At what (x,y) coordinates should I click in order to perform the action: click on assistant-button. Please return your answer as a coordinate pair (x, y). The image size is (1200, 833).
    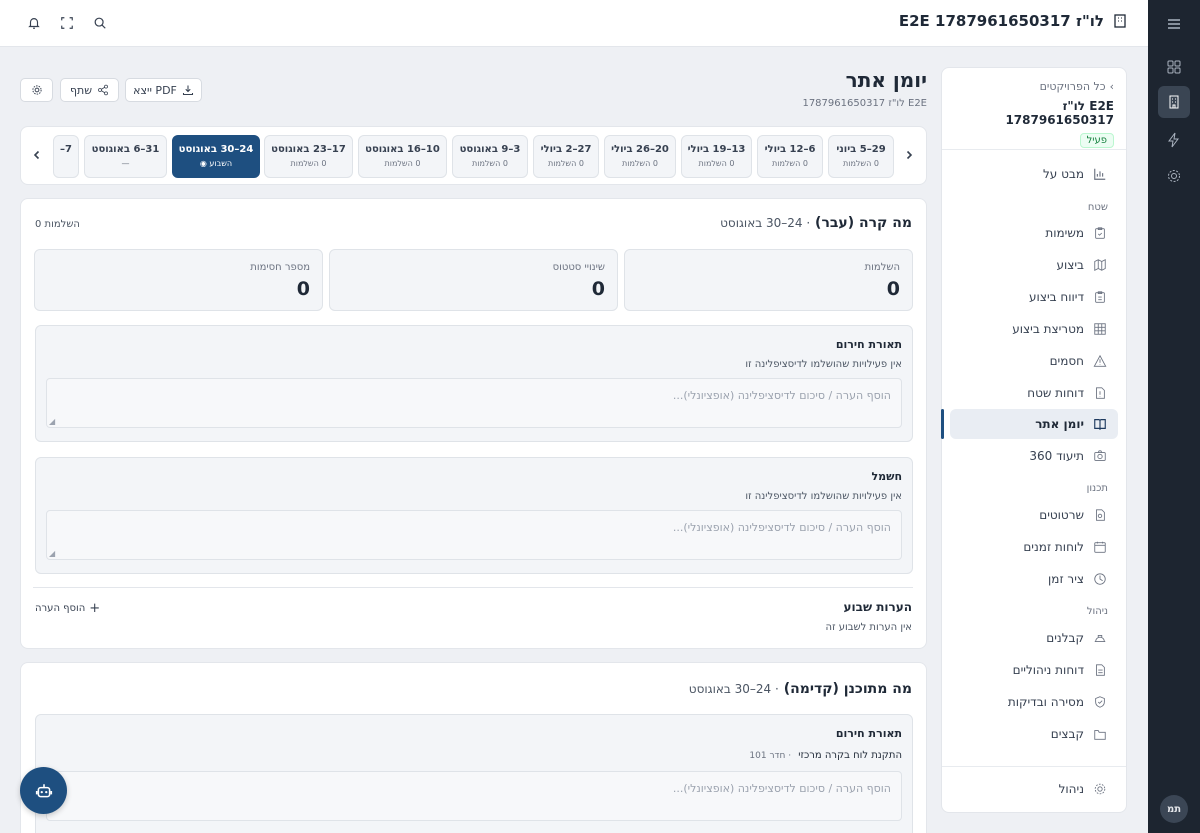
    Looking at the image, I should click on (43, 790).